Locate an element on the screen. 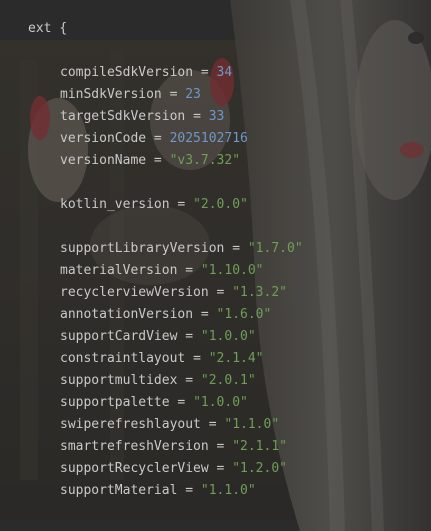 The image size is (431, 531). code-line: versionCode = 2025102716 is located at coordinates (154, 139).